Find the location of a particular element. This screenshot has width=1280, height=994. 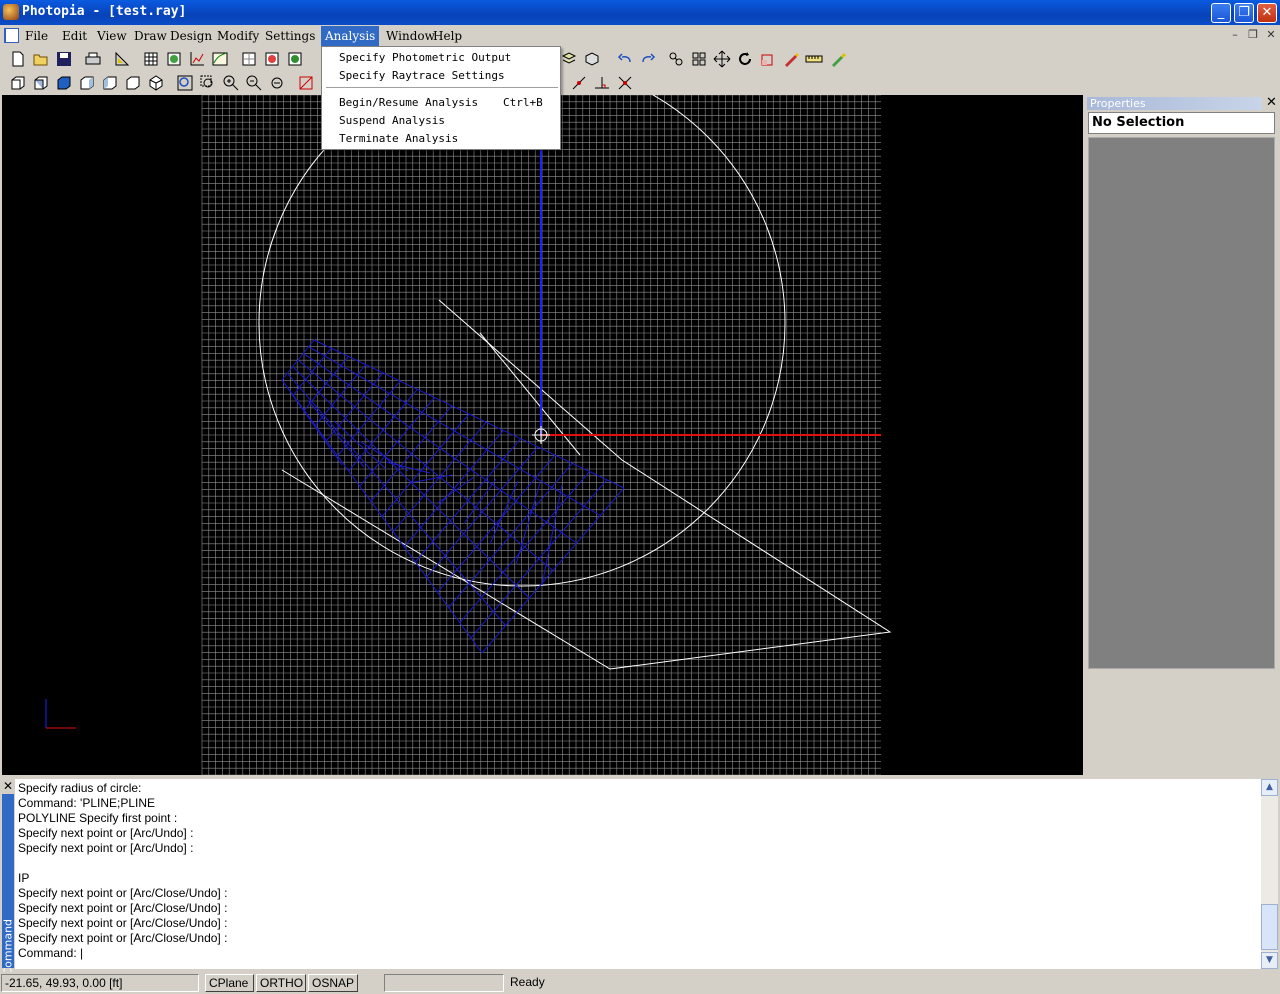

scale-icon is located at coordinates (768, 59).